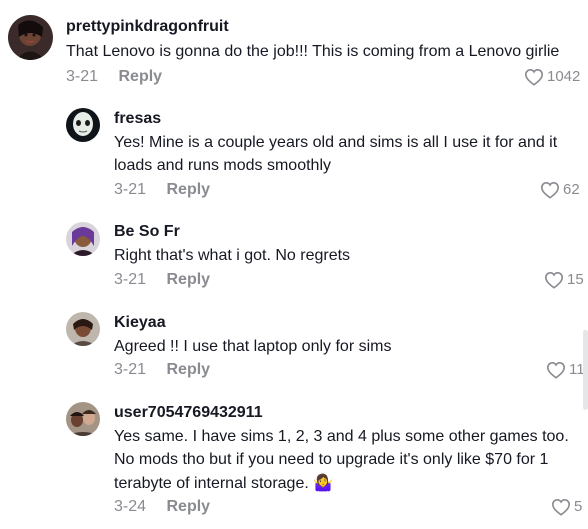 The height and width of the screenshot is (529, 588). I want to click on like-button: 62, so click(560, 190).